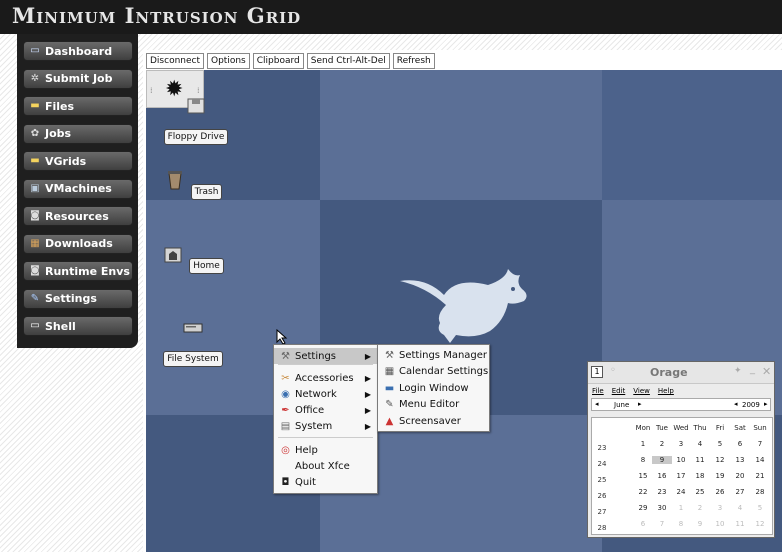 This screenshot has width=782, height=552. I want to click on calendar-day: 30, so click(662, 508).